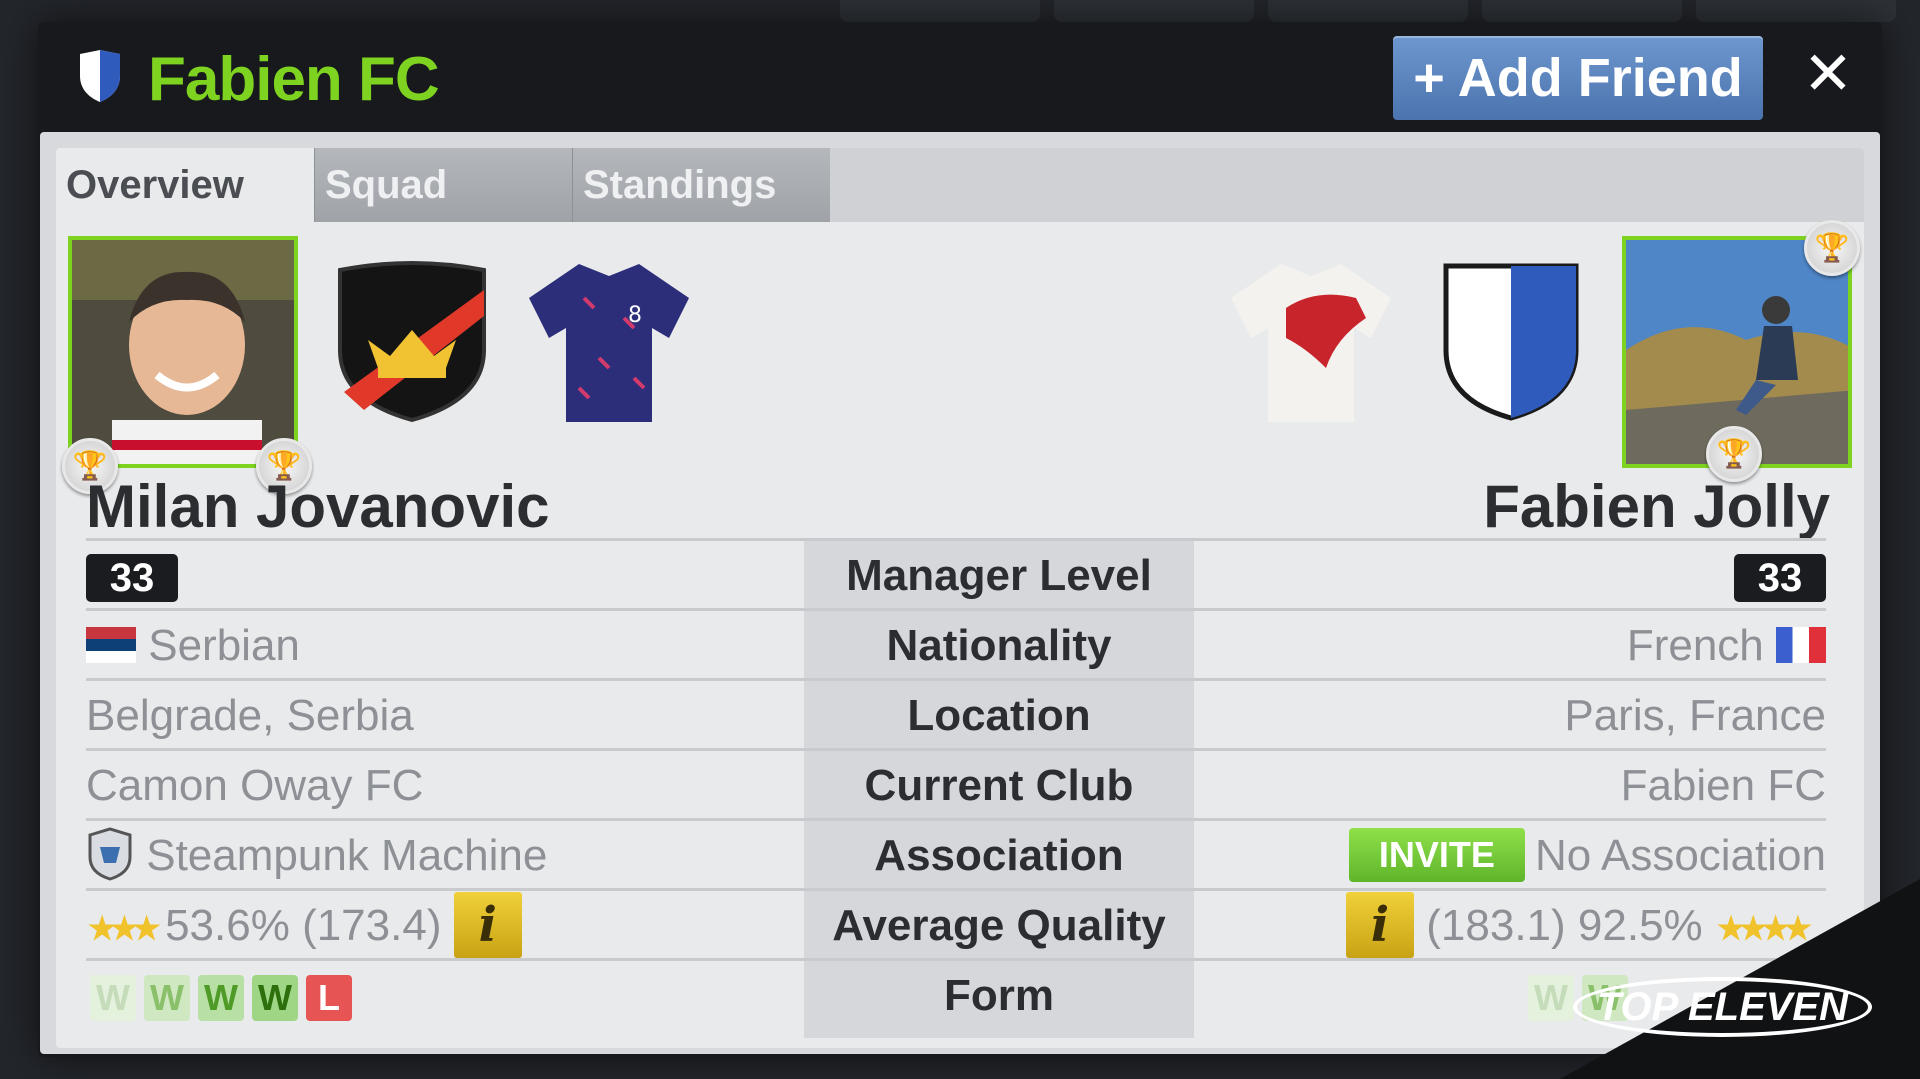  What do you see at coordinates (124, 928) in the screenshot?
I see `left-star-rating: ★★★` at bounding box center [124, 928].